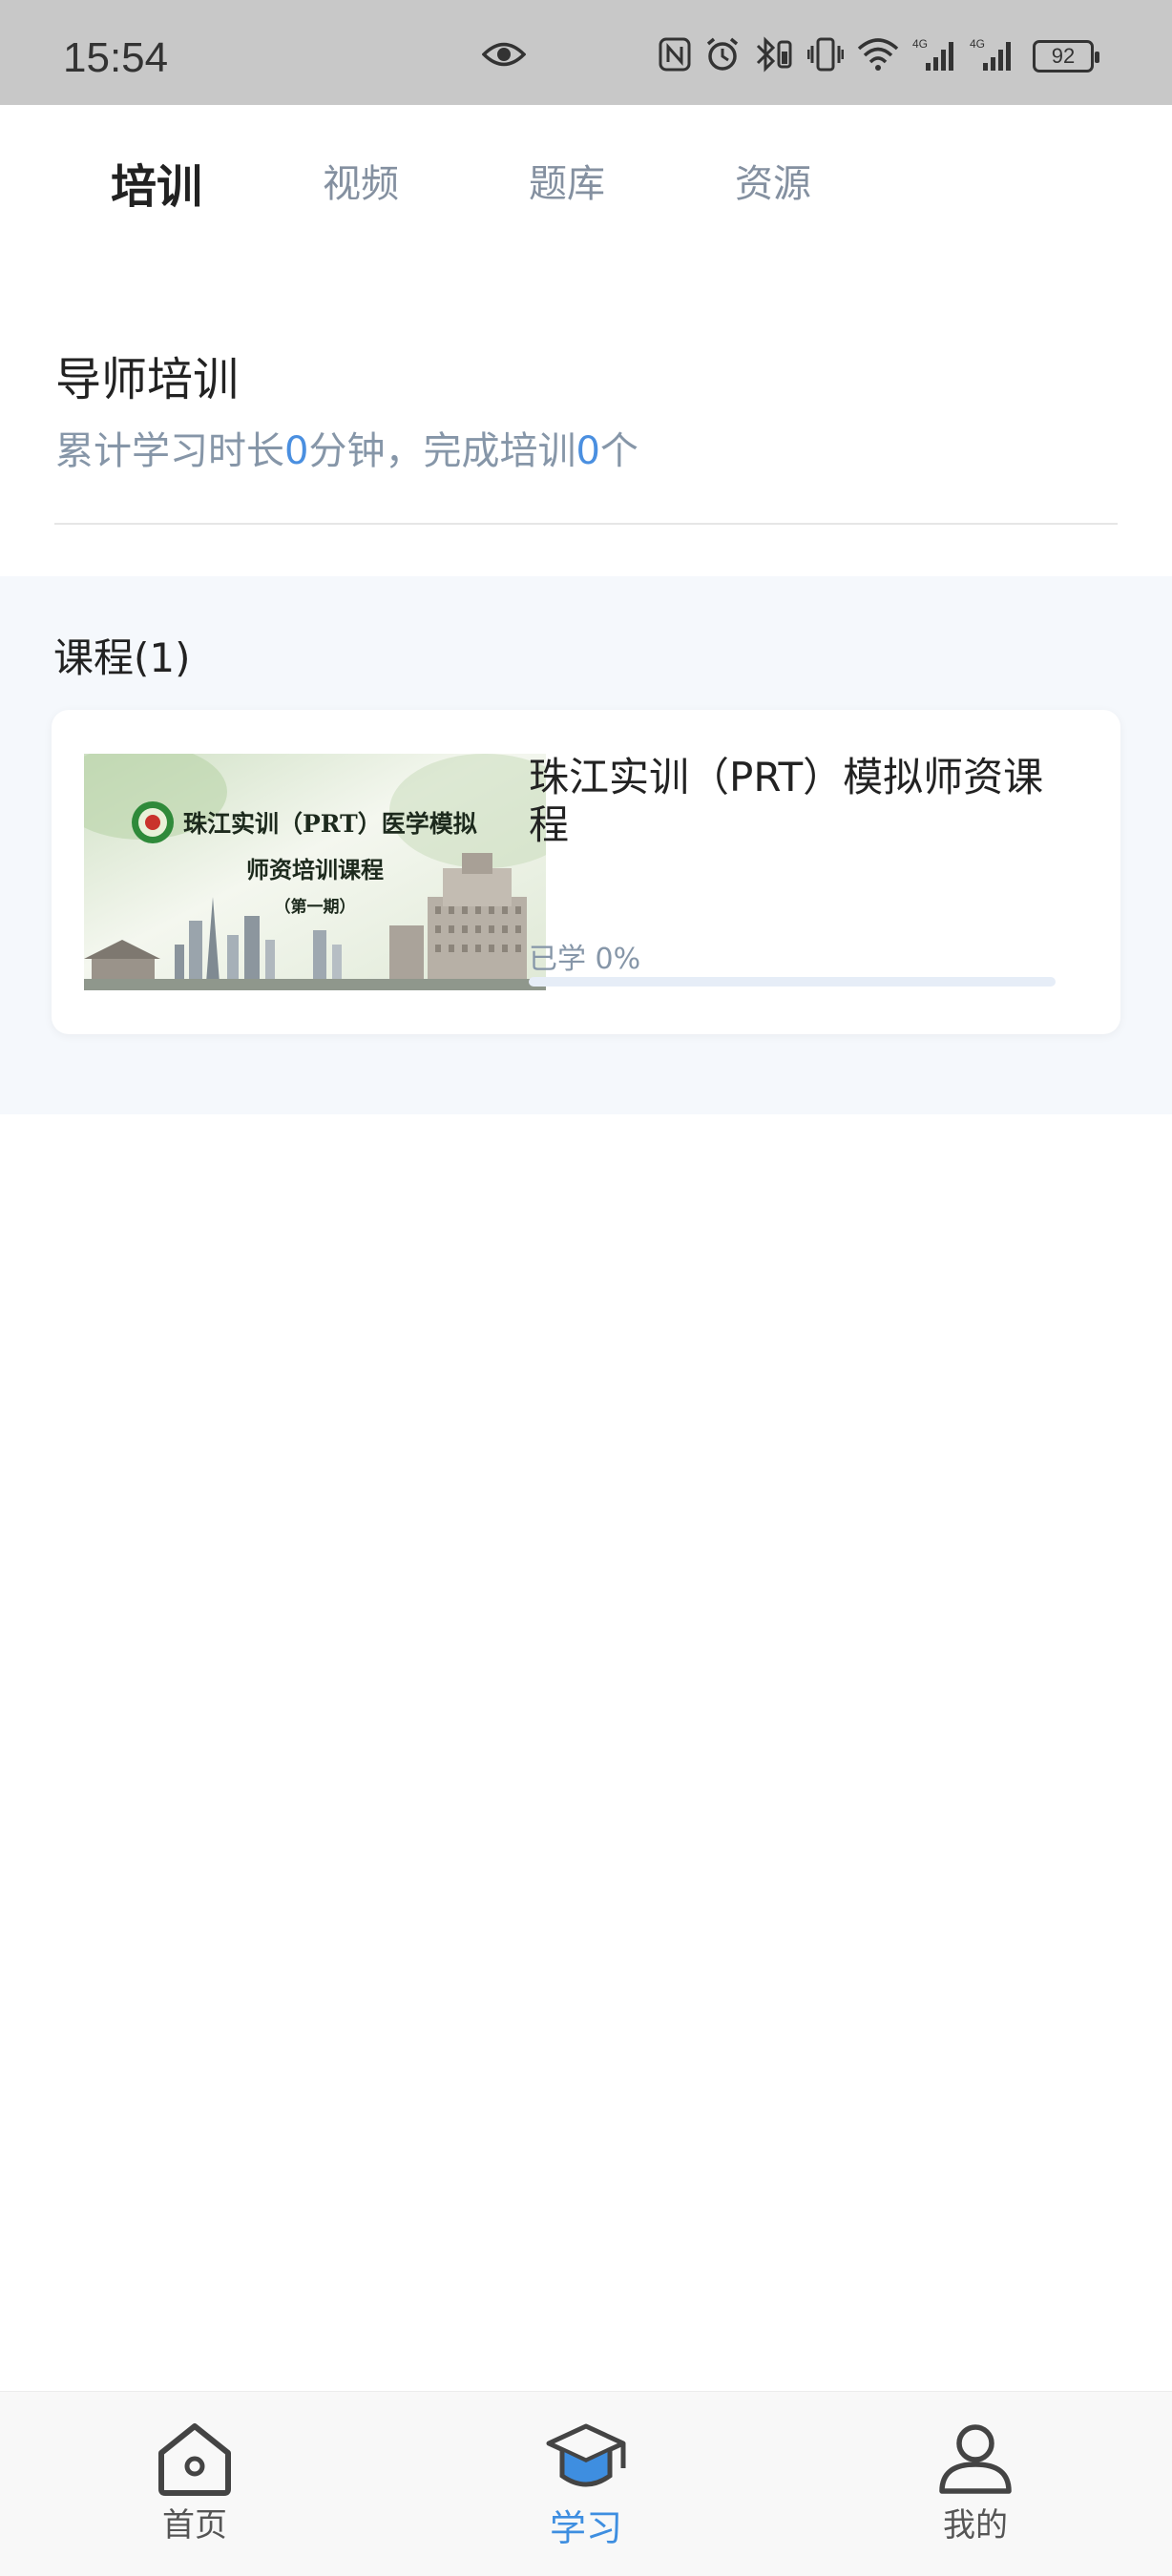 The image size is (1172, 2576). Describe the element at coordinates (792, 982) in the screenshot. I see `progress-bar` at that location.